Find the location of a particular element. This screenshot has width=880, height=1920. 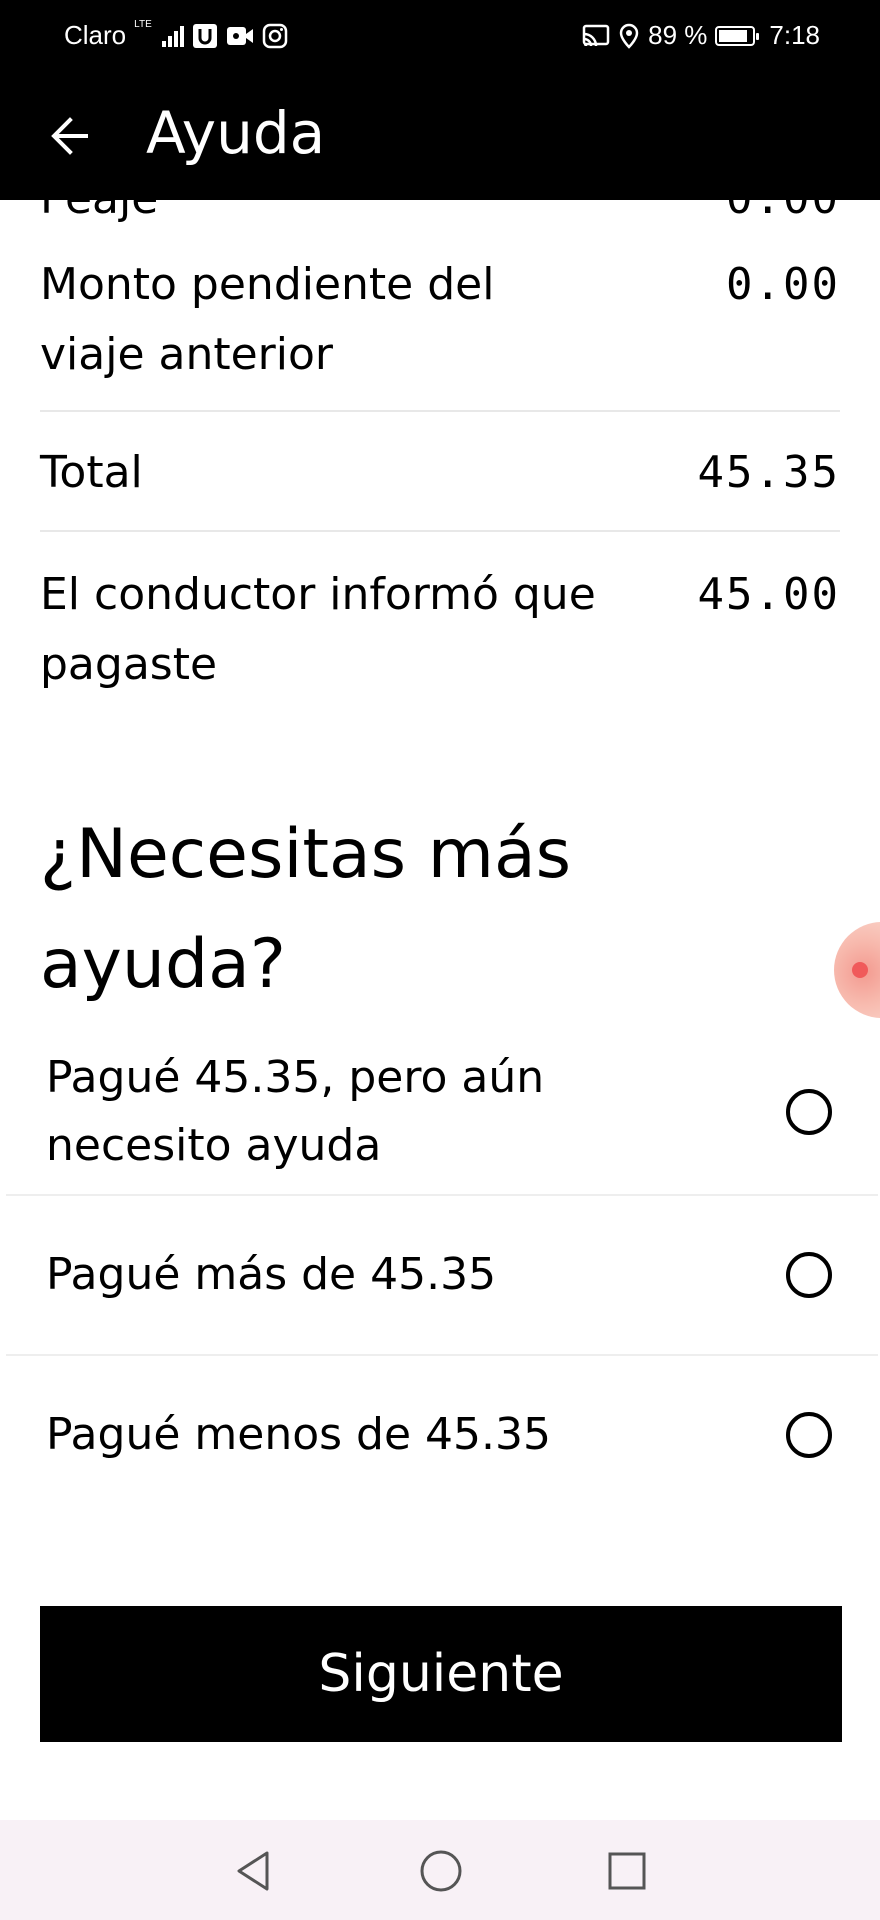

fare-label: Peaje is located at coordinates (99, 217).